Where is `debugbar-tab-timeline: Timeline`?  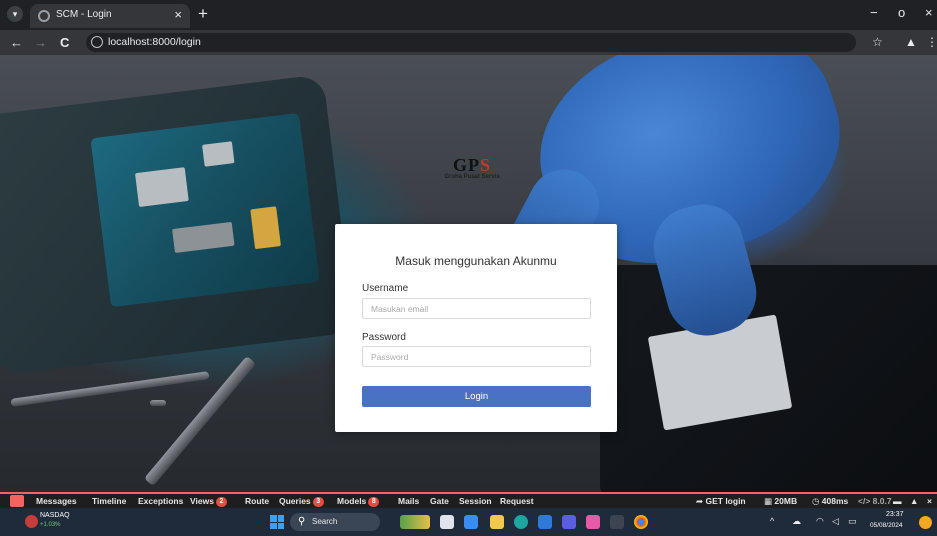 debugbar-tab-timeline: Timeline is located at coordinates (109, 501).